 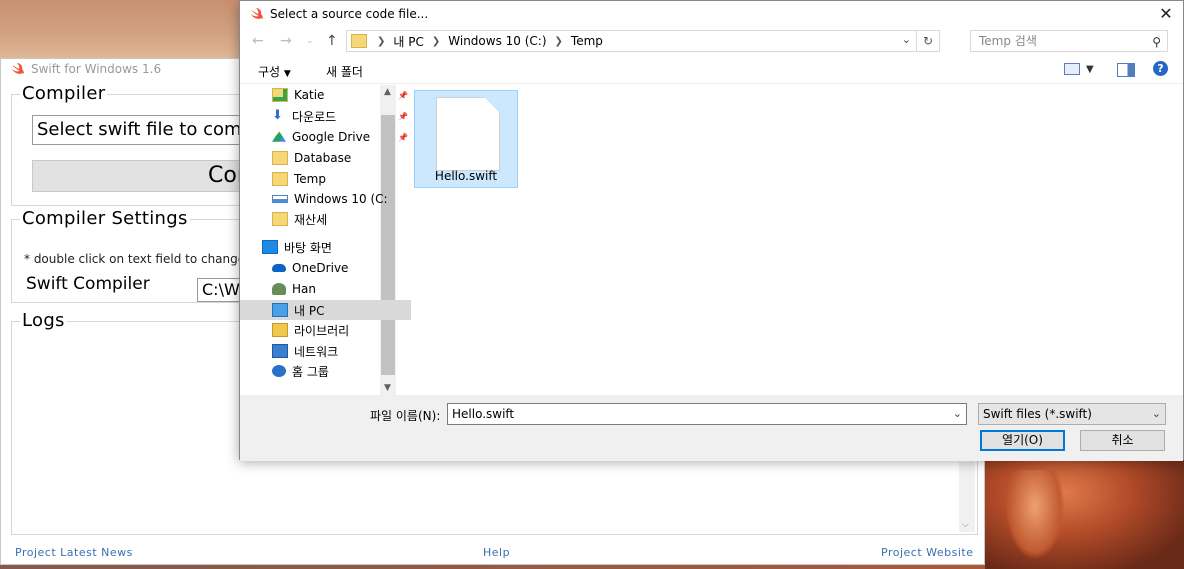 I want to click on nav-item-label: 네트워크, so click(x=316, y=351).